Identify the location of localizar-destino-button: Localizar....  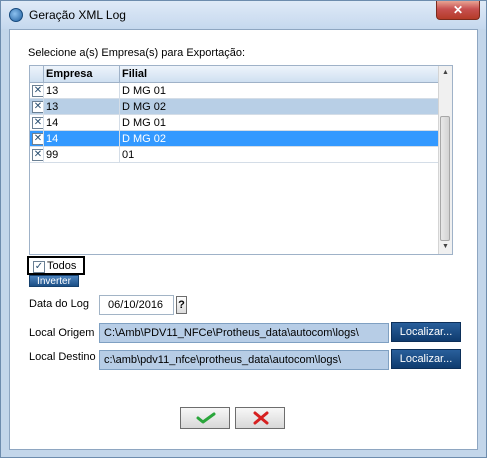
(426, 359).